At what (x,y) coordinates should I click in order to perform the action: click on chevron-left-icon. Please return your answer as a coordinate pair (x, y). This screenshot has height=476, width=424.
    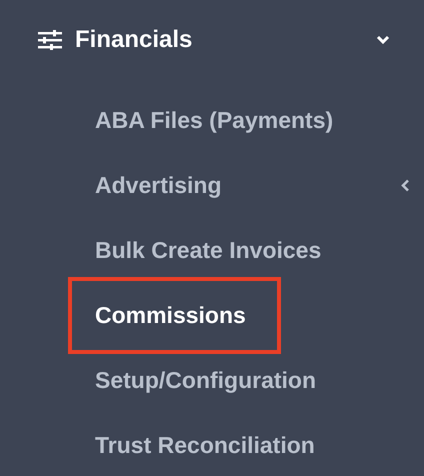
    Looking at the image, I should click on (405, 185).